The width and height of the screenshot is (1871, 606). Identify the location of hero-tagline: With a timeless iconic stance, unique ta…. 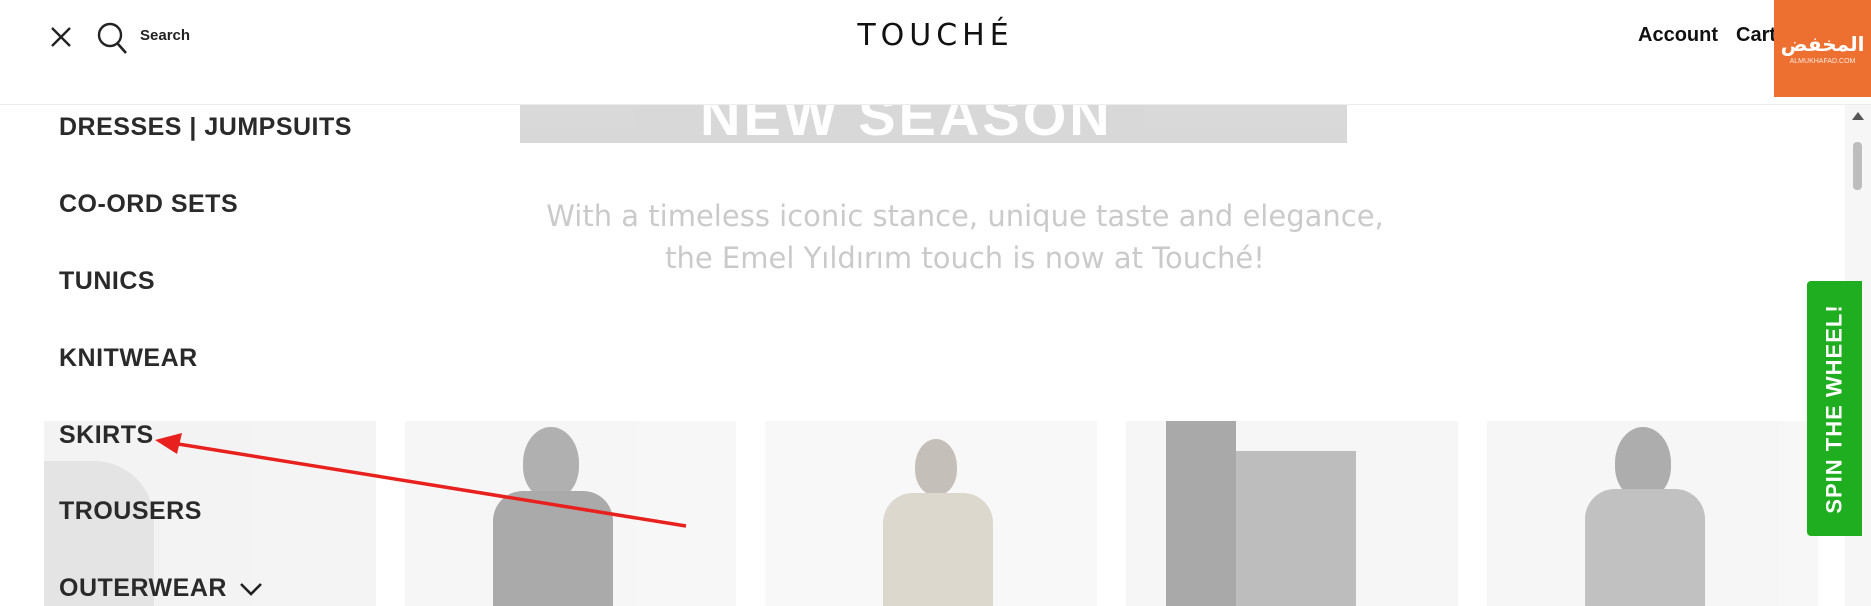
(965, 237).